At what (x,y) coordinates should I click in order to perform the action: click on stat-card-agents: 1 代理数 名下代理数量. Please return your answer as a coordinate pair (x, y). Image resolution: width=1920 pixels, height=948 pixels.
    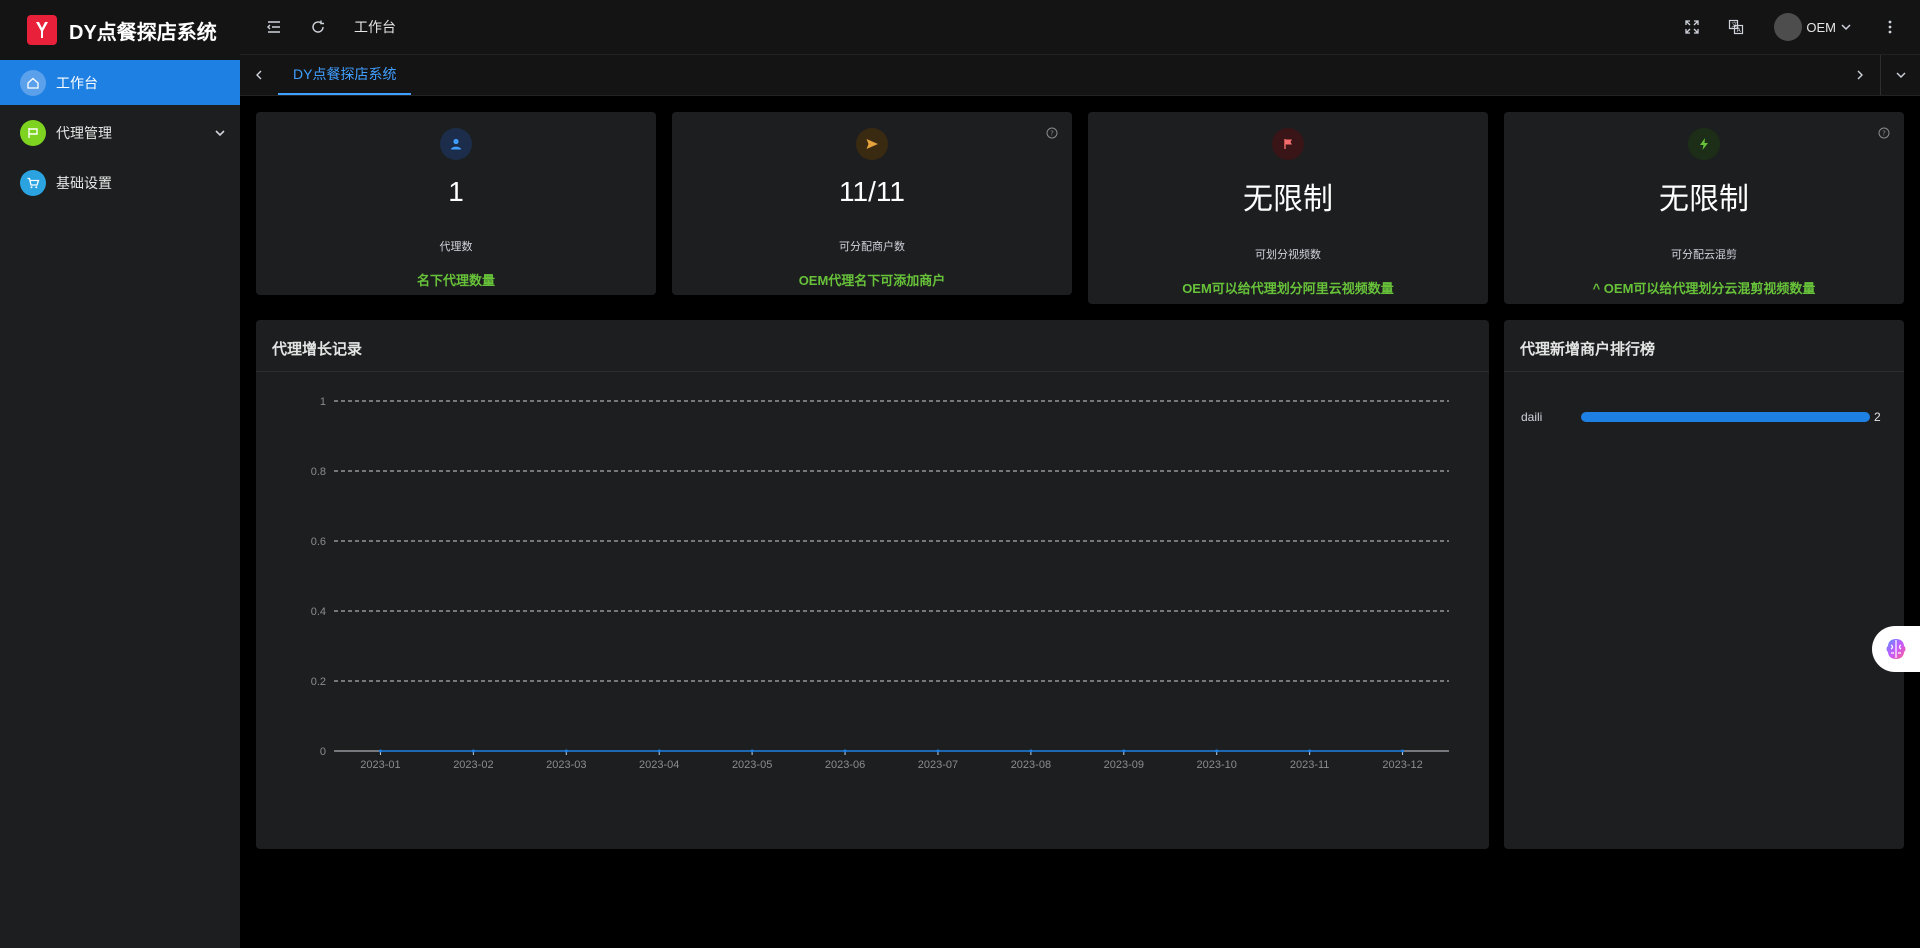
    Looking at the image, I should click on (456, 203).